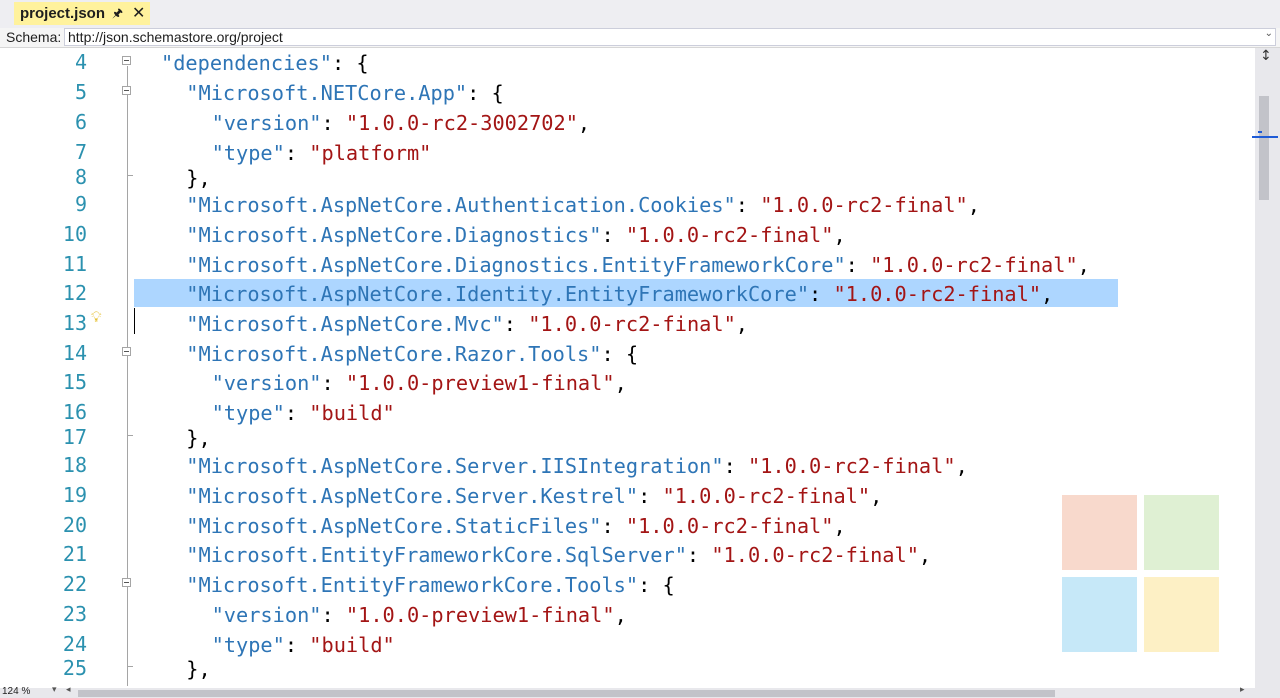 The height and width of the screenshot is (698, 1280). What do you see at coordinates (627, 63) in the screenshot?
I see `code-line: 4 "dependencies": {` at bounding box center [627, 63].